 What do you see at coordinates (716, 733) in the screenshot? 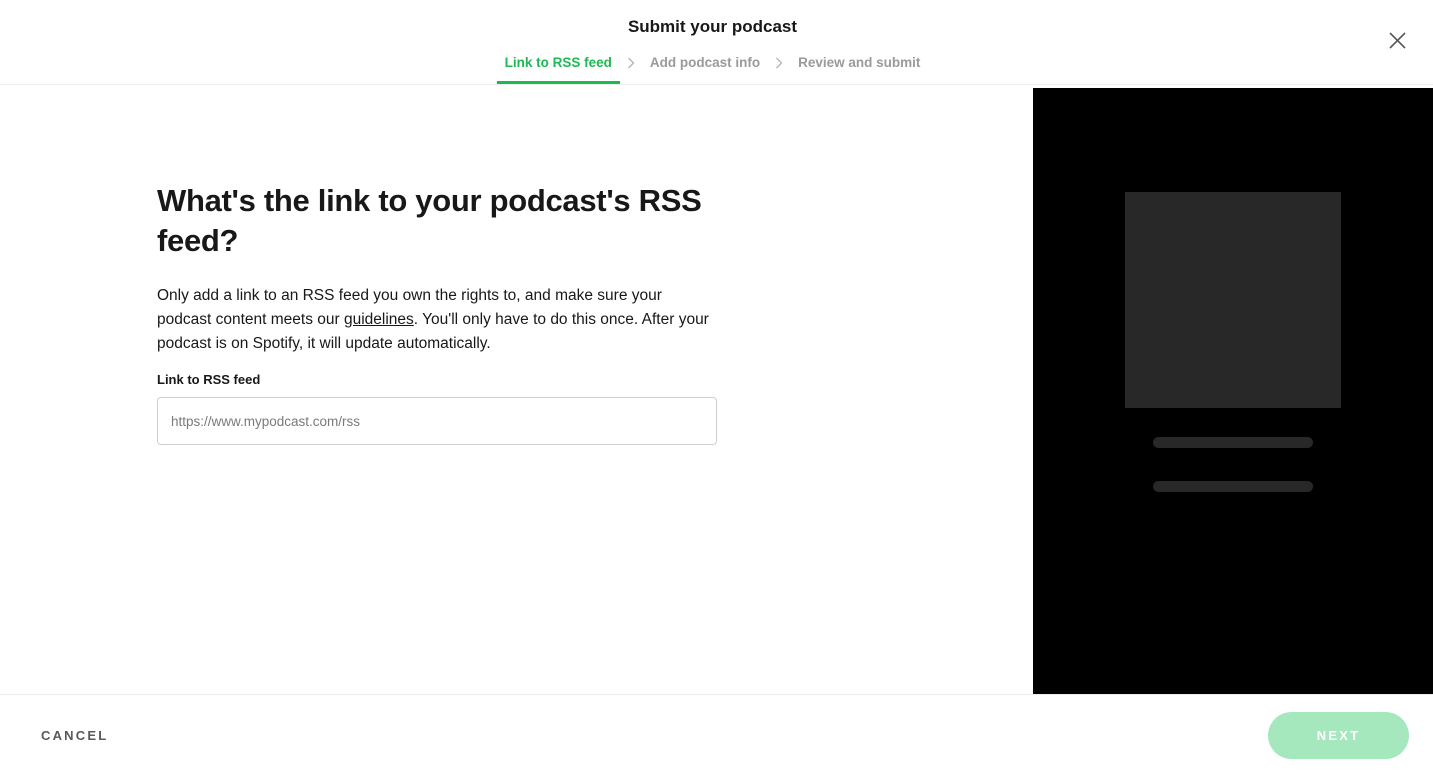
I see `footer: CANCEL NEXT` at bounding box center [716, 733].